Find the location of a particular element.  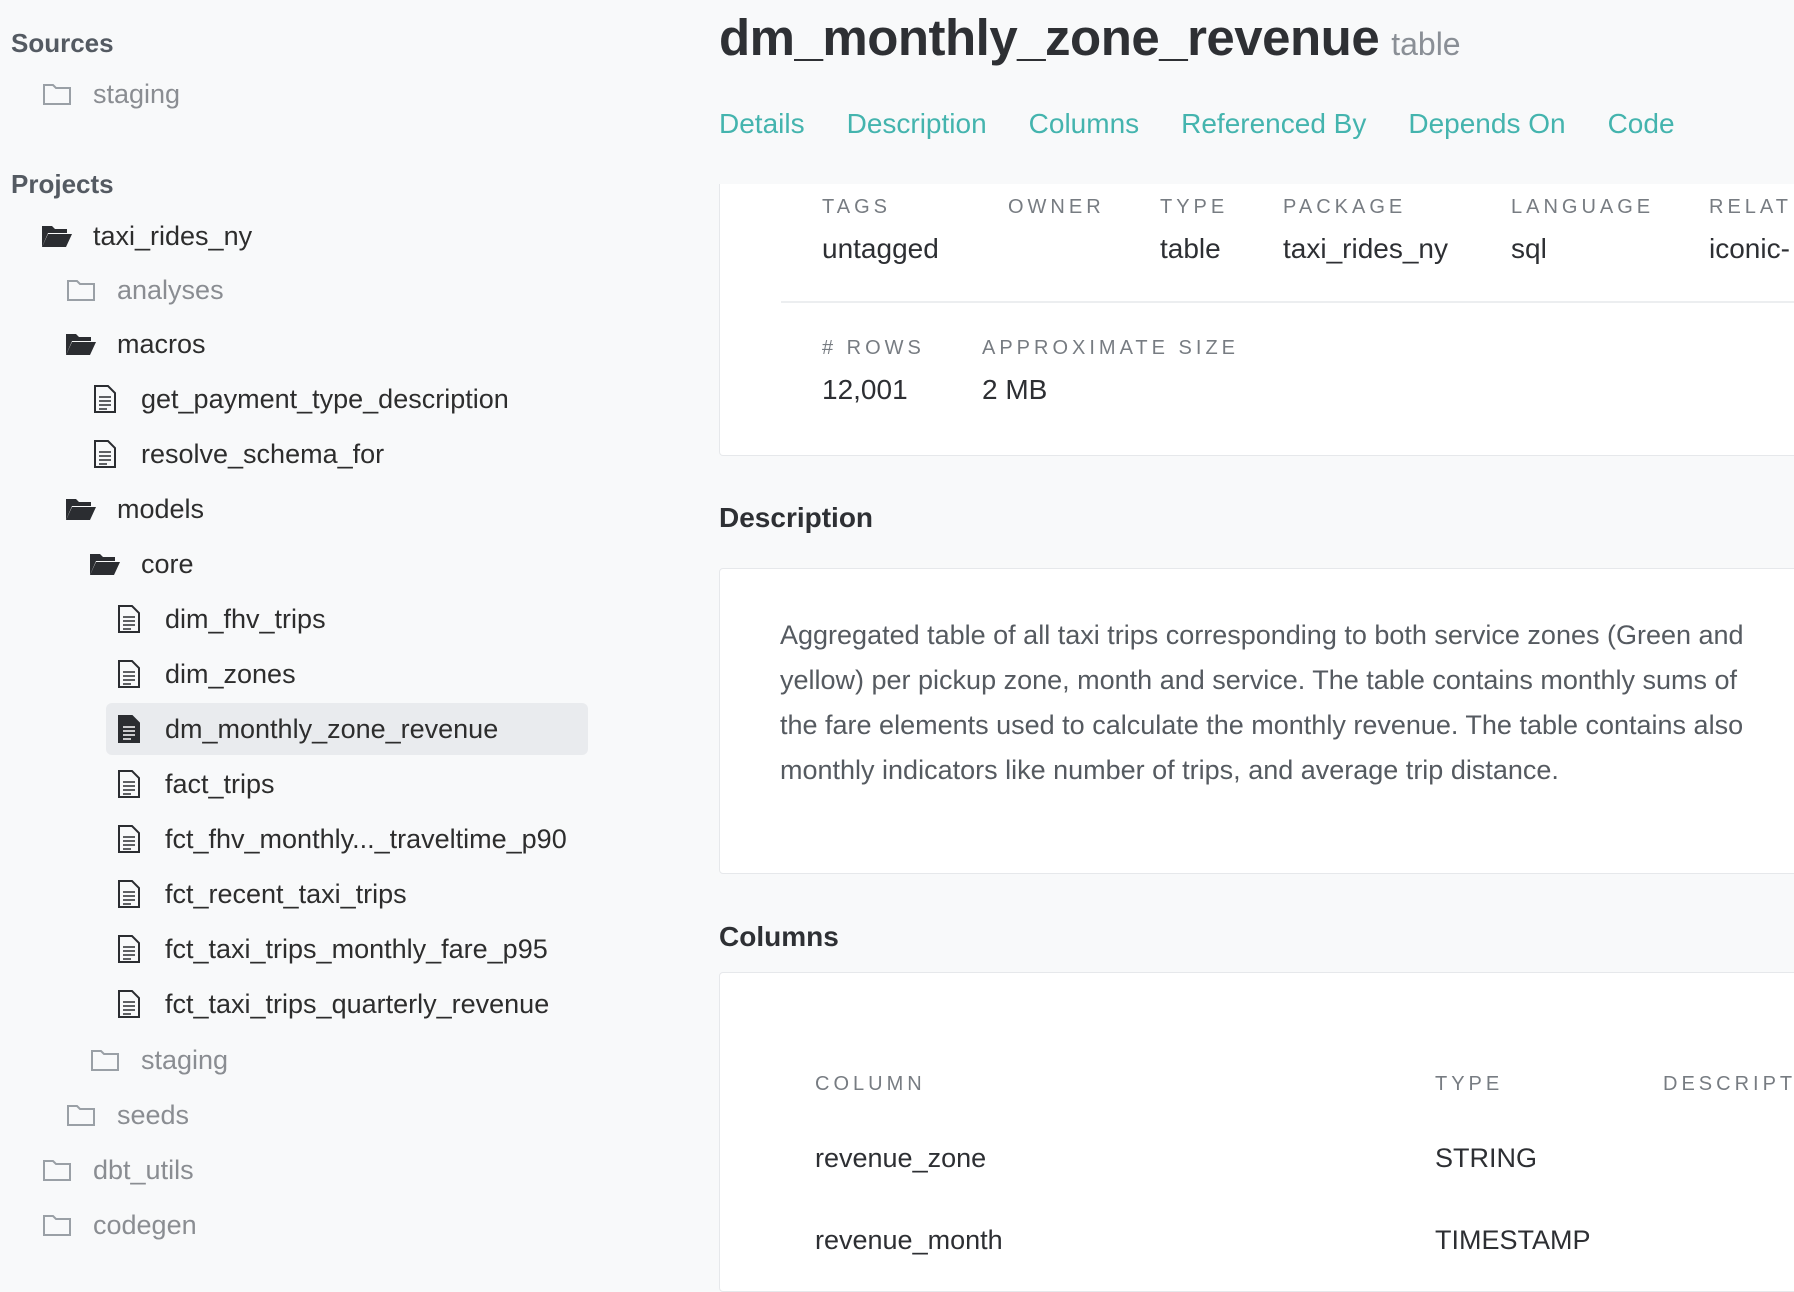

sidebar-item-label: dbt_utils is located at coordinates (143, 1169).